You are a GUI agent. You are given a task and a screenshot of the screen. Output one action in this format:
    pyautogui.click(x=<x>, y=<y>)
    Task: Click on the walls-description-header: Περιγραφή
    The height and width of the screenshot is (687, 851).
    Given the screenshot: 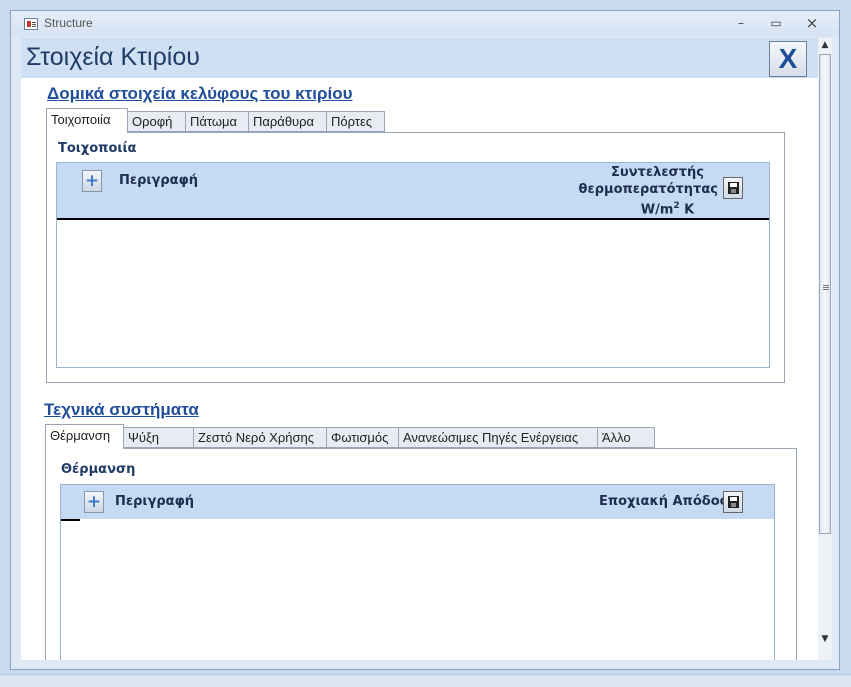 What is the action you would take?
    pyautogui.click(x=159, y=180)
    